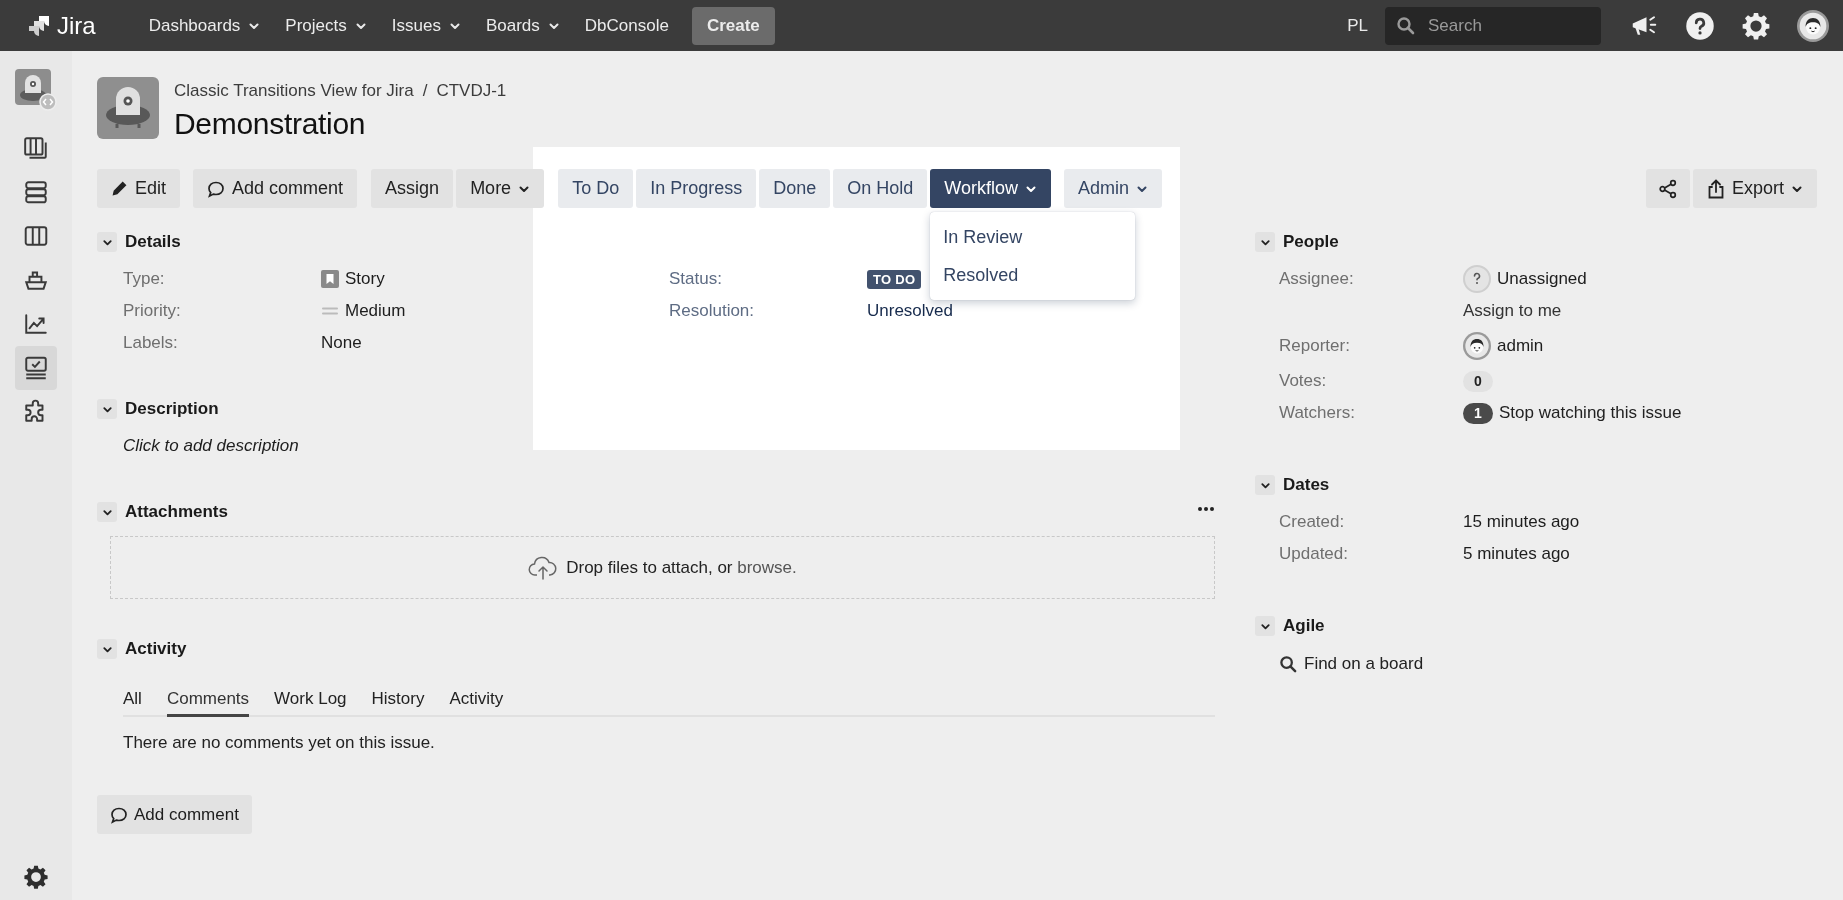 This screenshot has height=900, width=1843. Describe the element at coordinates (662, 567) in the screenshot. I see `drop-zone: Drop files to attach, or browse.` at that location.